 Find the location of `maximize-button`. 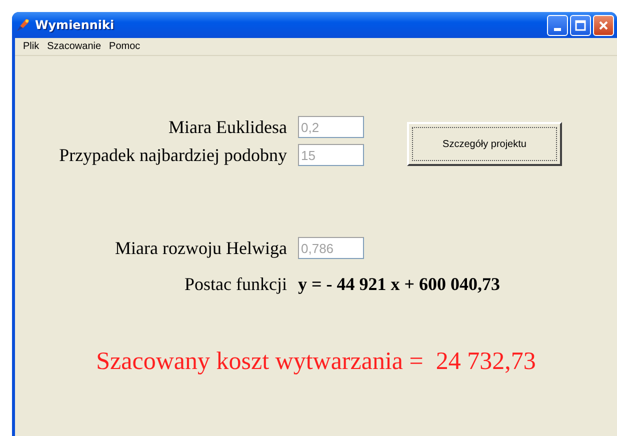

maximize-button is located at coordinates (580, 25).